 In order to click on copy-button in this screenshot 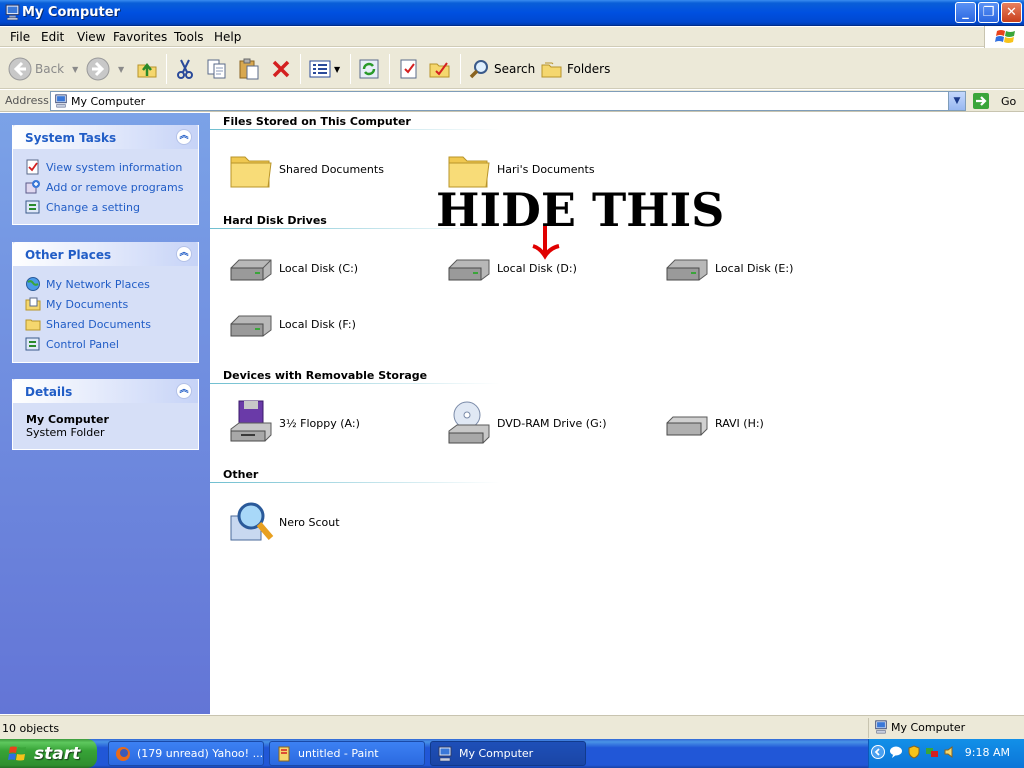, I will do `click(217, 69)`.